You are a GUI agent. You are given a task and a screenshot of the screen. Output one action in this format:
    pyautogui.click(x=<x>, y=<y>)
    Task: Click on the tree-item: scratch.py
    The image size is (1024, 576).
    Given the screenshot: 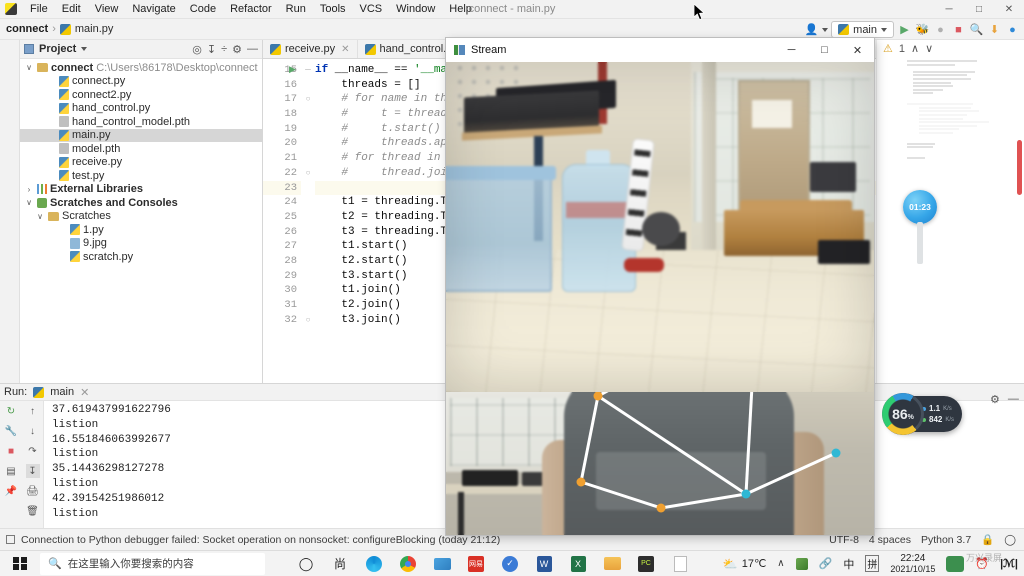 What is the action you would take?
    pyautogui.click(x=141, y=257)
    